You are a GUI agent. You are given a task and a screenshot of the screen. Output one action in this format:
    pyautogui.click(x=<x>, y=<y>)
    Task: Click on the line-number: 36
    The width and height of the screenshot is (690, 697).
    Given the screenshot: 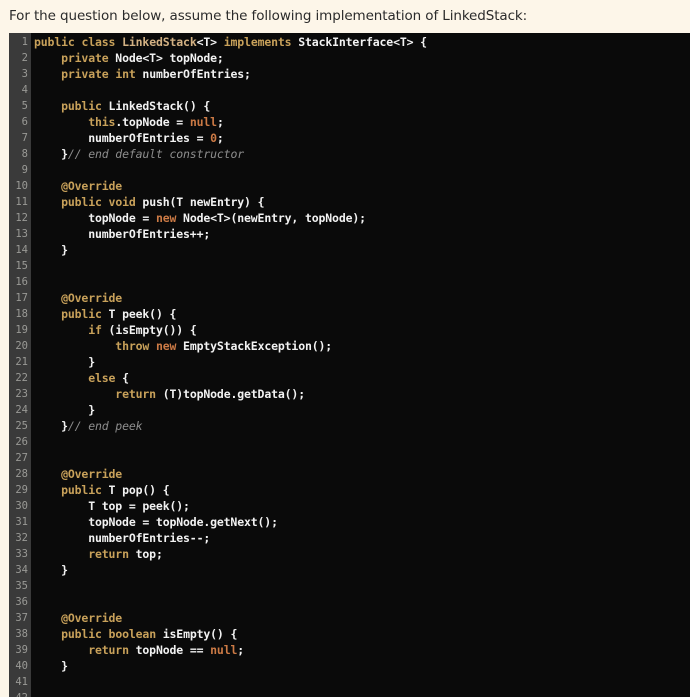 What is the action you would take?
    pyautogui.click(x=21, y=602)
    